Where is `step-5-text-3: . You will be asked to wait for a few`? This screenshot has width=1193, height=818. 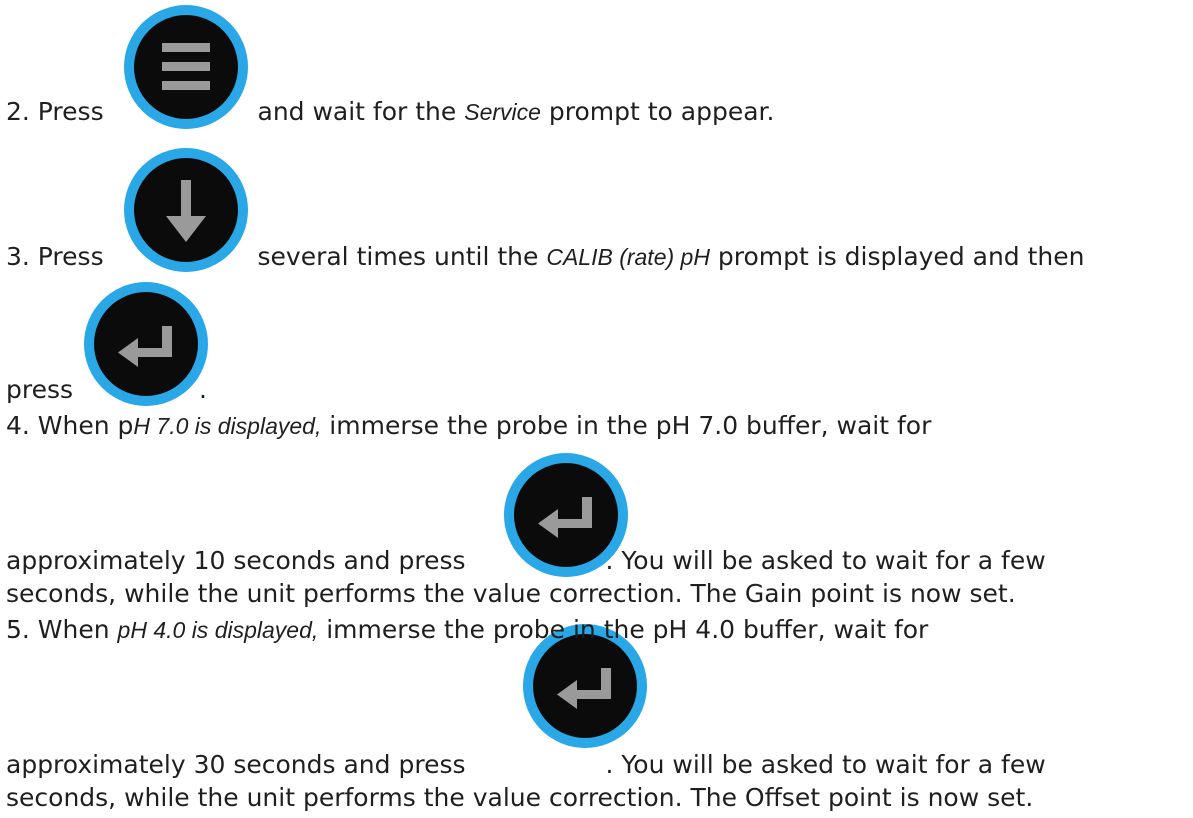
step-5-text-3: . You will be asked to wait for a few is located at coordinates (825, 764).